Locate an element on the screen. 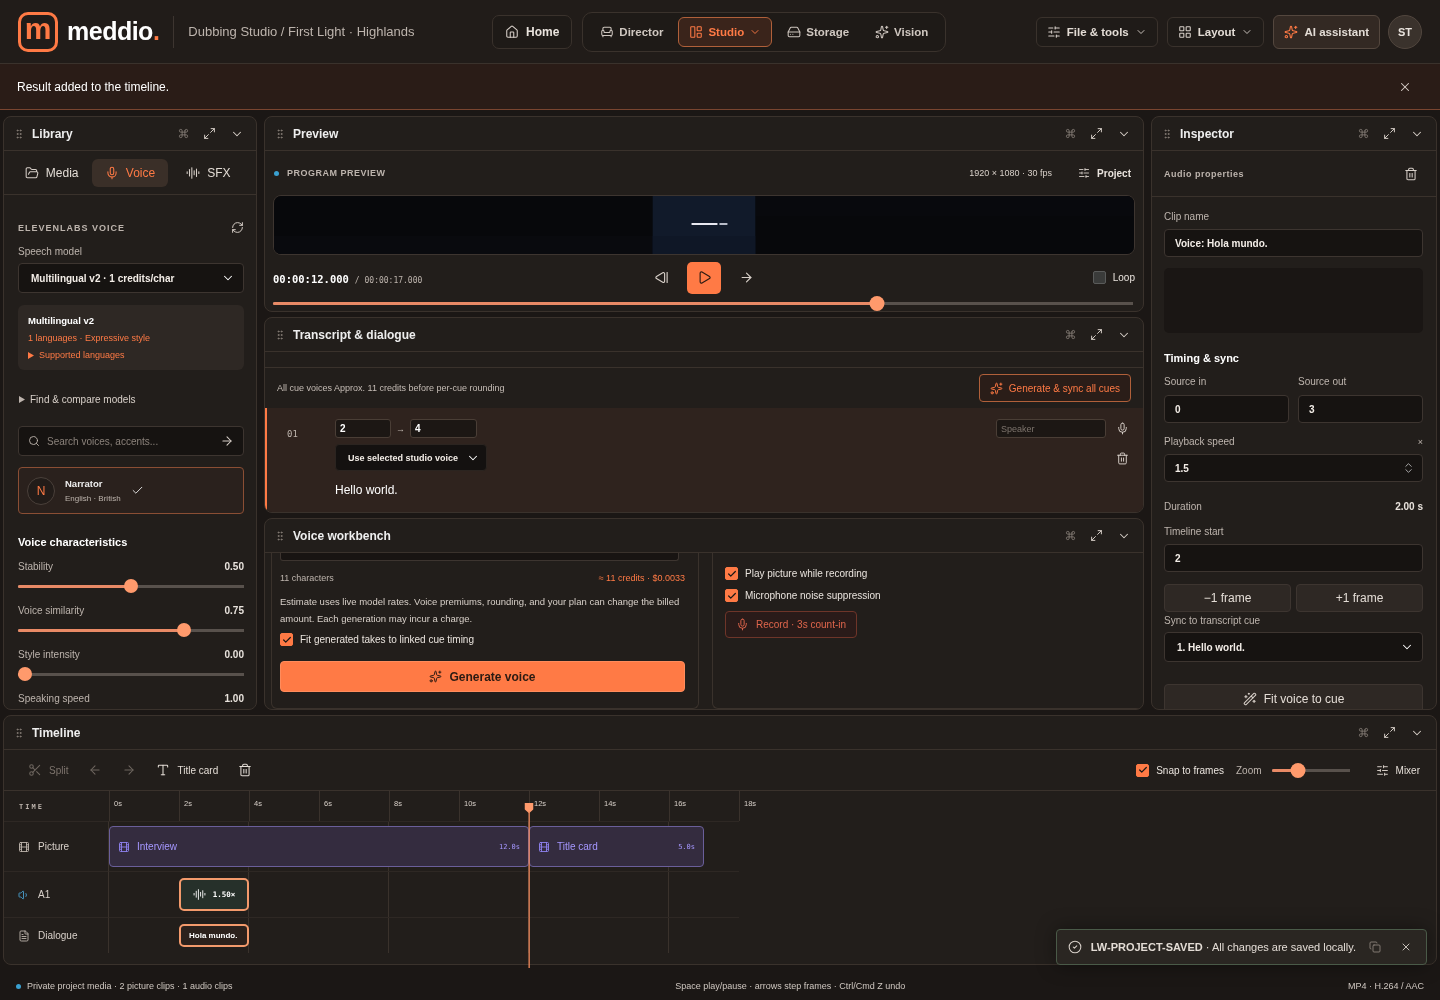 The width and height of the screenshot is (1440, 1000). refresh-icon is located at coordinates (237, 227).